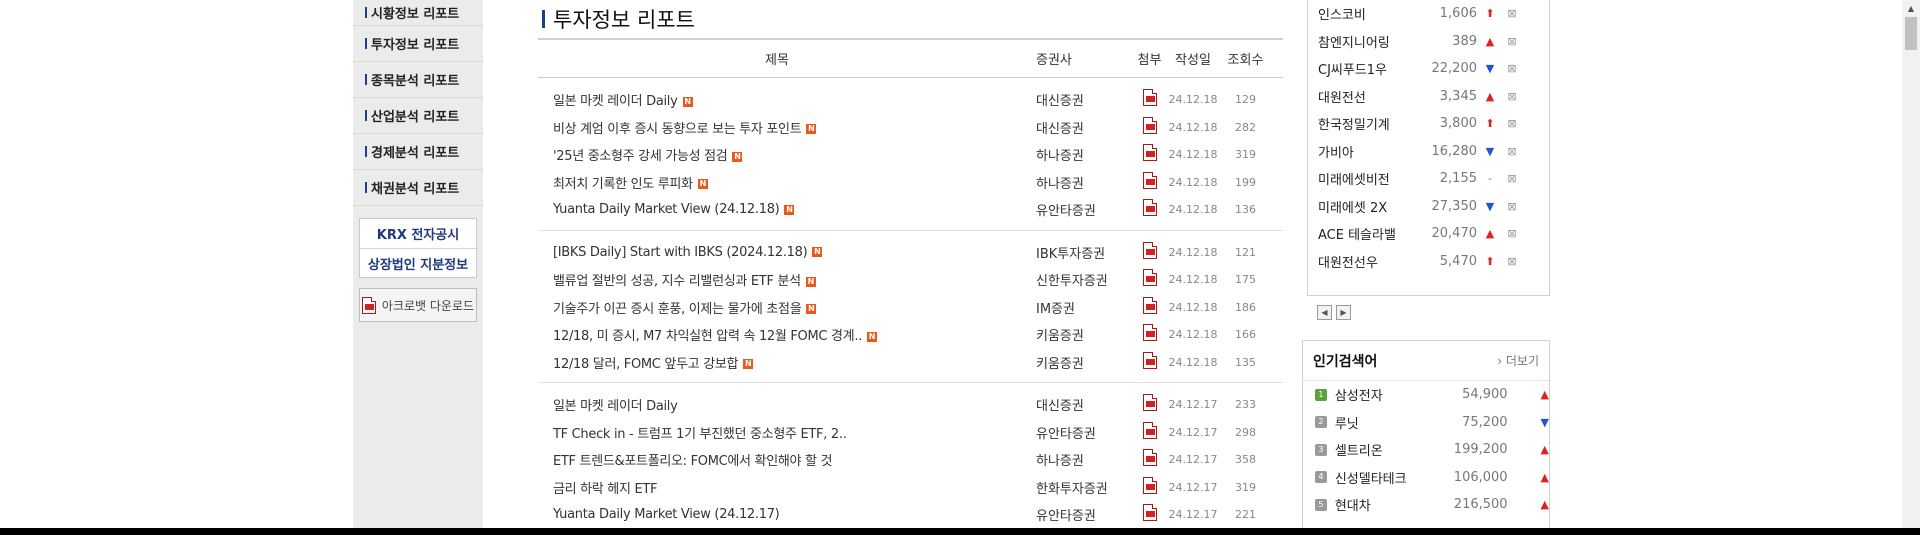 The image size is (1920, 535). Describe the element at coordinates (1370, 151) in the screenshot. I see `stock-name-link: 가비아` at that location.